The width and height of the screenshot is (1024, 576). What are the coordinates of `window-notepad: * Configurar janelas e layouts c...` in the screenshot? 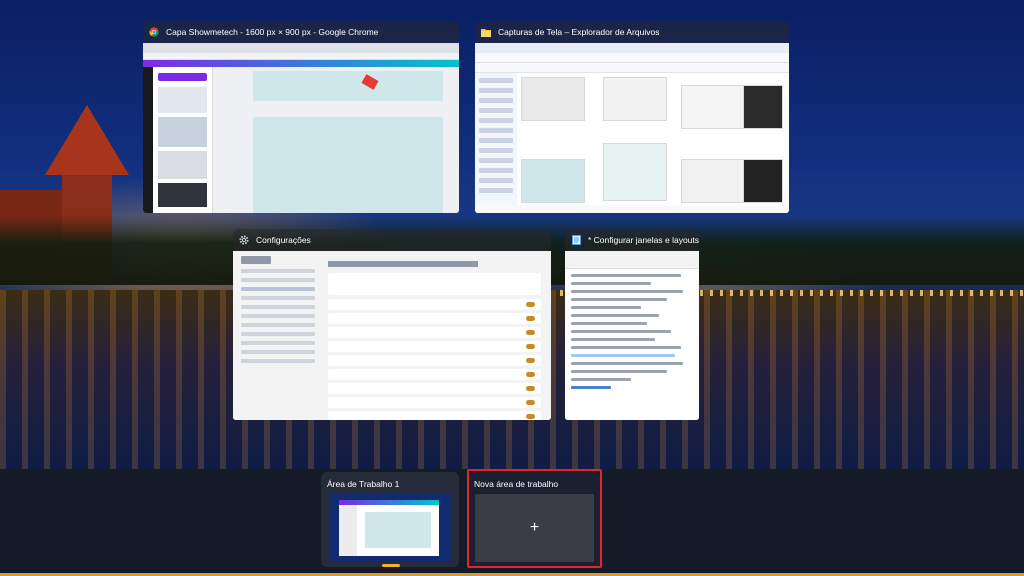 It's located at (632, 324).